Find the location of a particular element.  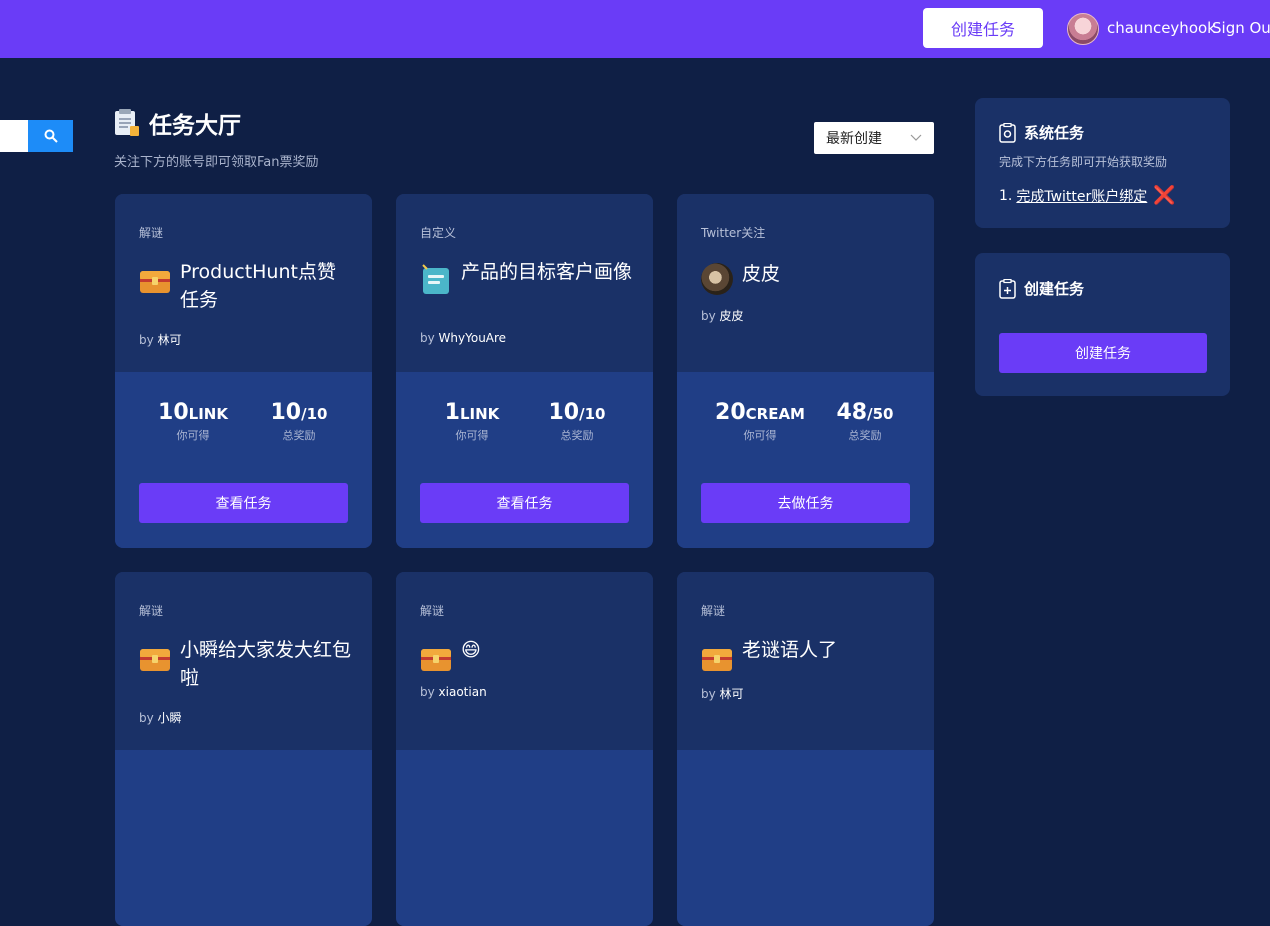

card-author: by 皮皮 is located at coordinates (722, 316).